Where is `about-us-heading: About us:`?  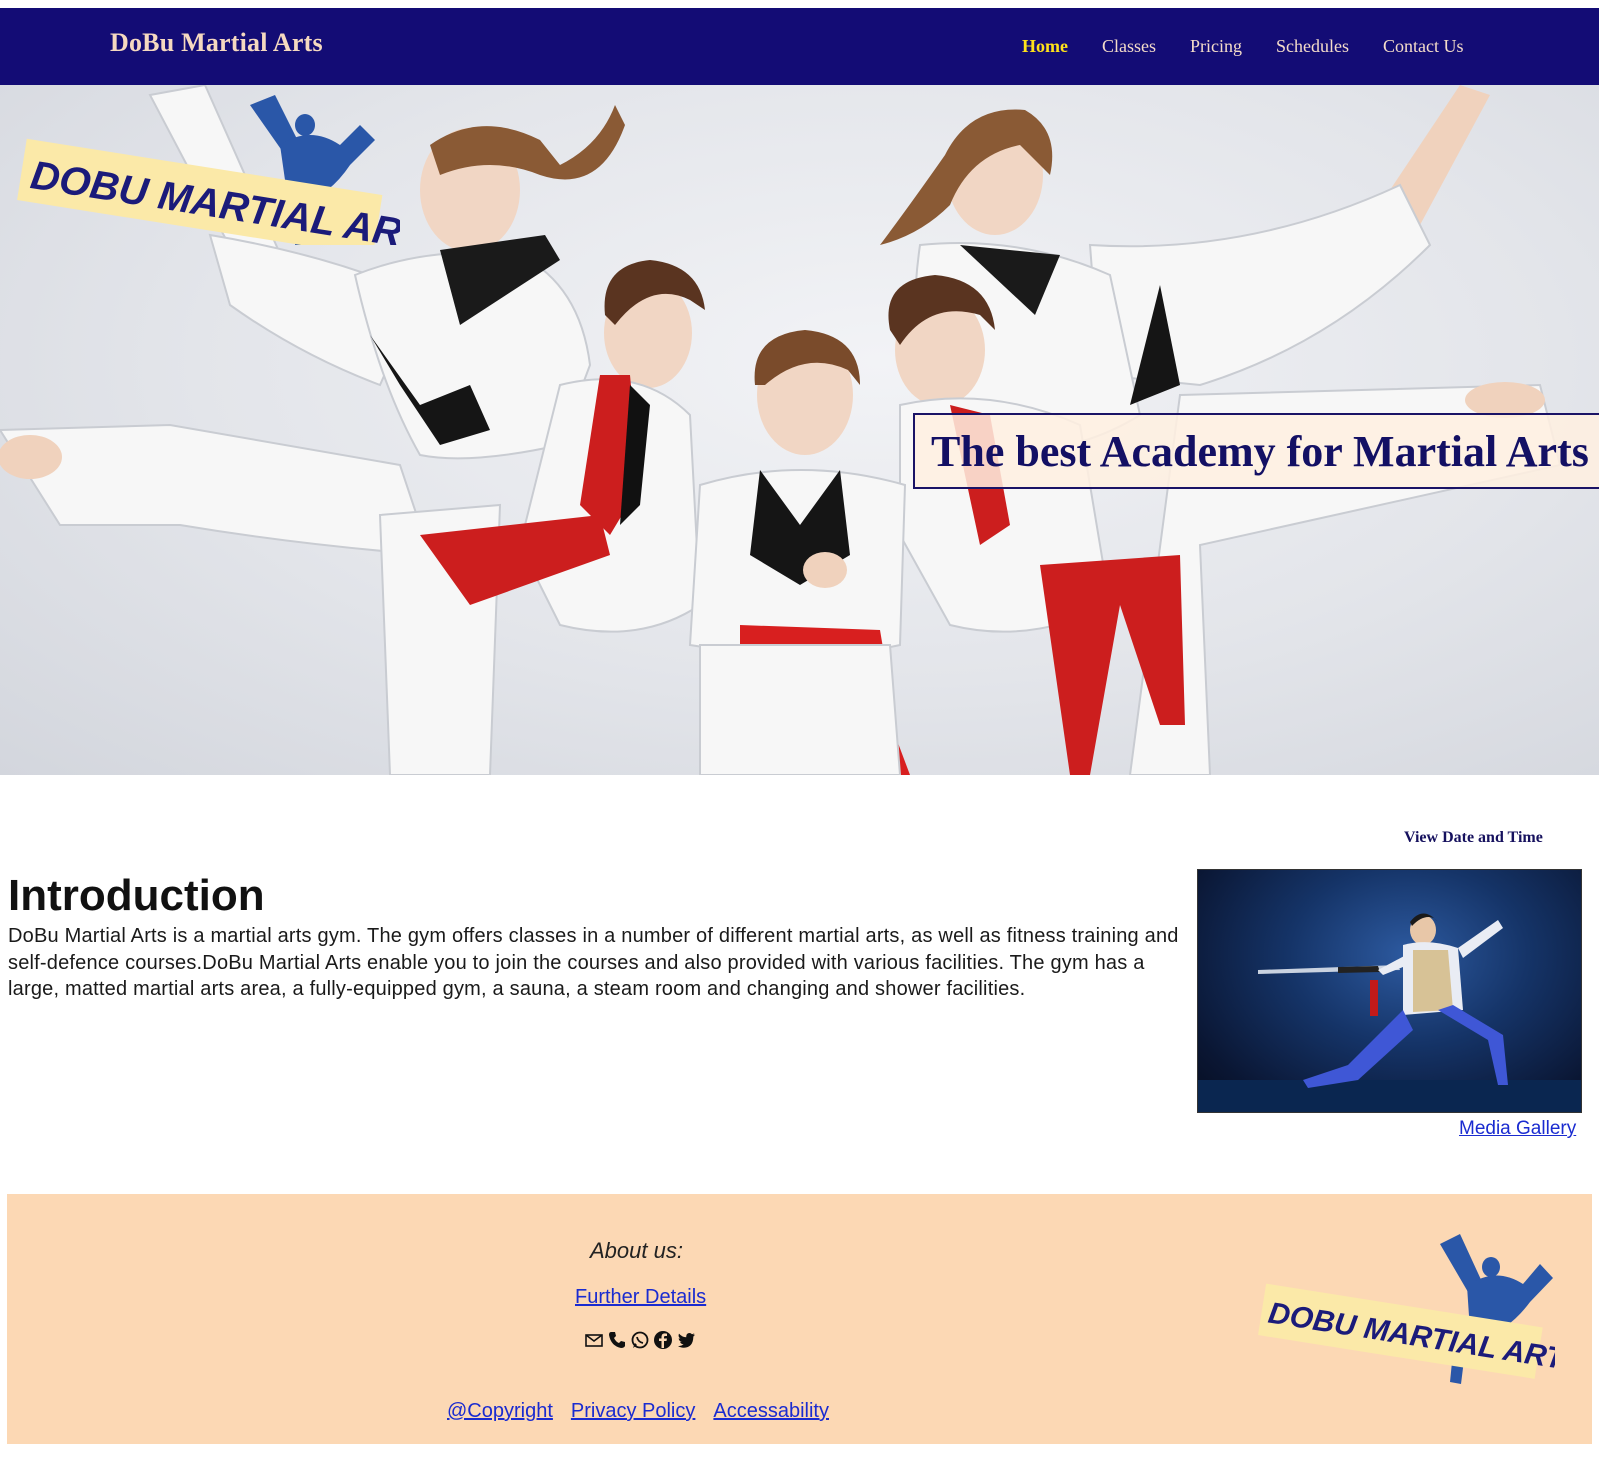
about-us-heading: About us: is located at coordinates (636, 1250).